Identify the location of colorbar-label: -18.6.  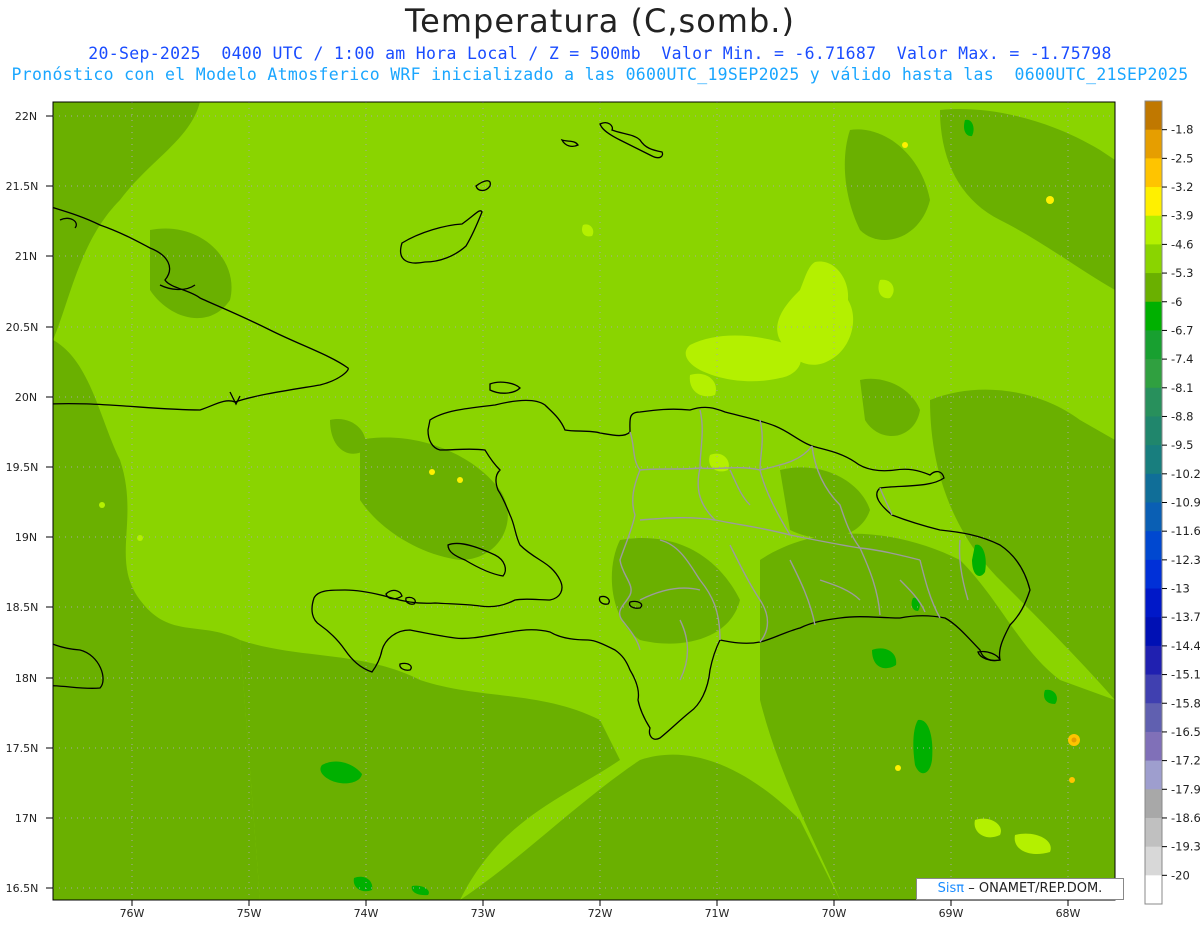
(1185, 818).